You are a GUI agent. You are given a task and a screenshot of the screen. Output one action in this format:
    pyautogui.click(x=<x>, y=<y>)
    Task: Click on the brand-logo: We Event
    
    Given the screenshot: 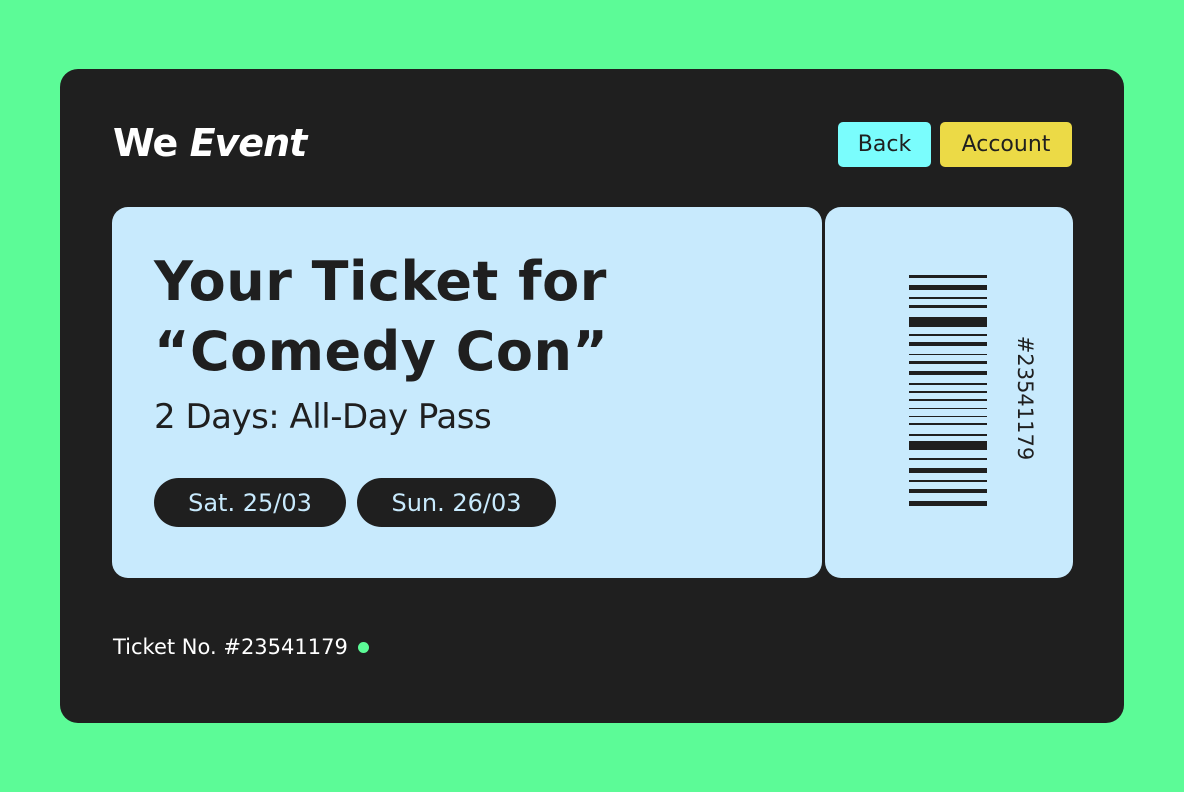 What is the action you would take?
    pyautogui.click(x=210, y=143)
    